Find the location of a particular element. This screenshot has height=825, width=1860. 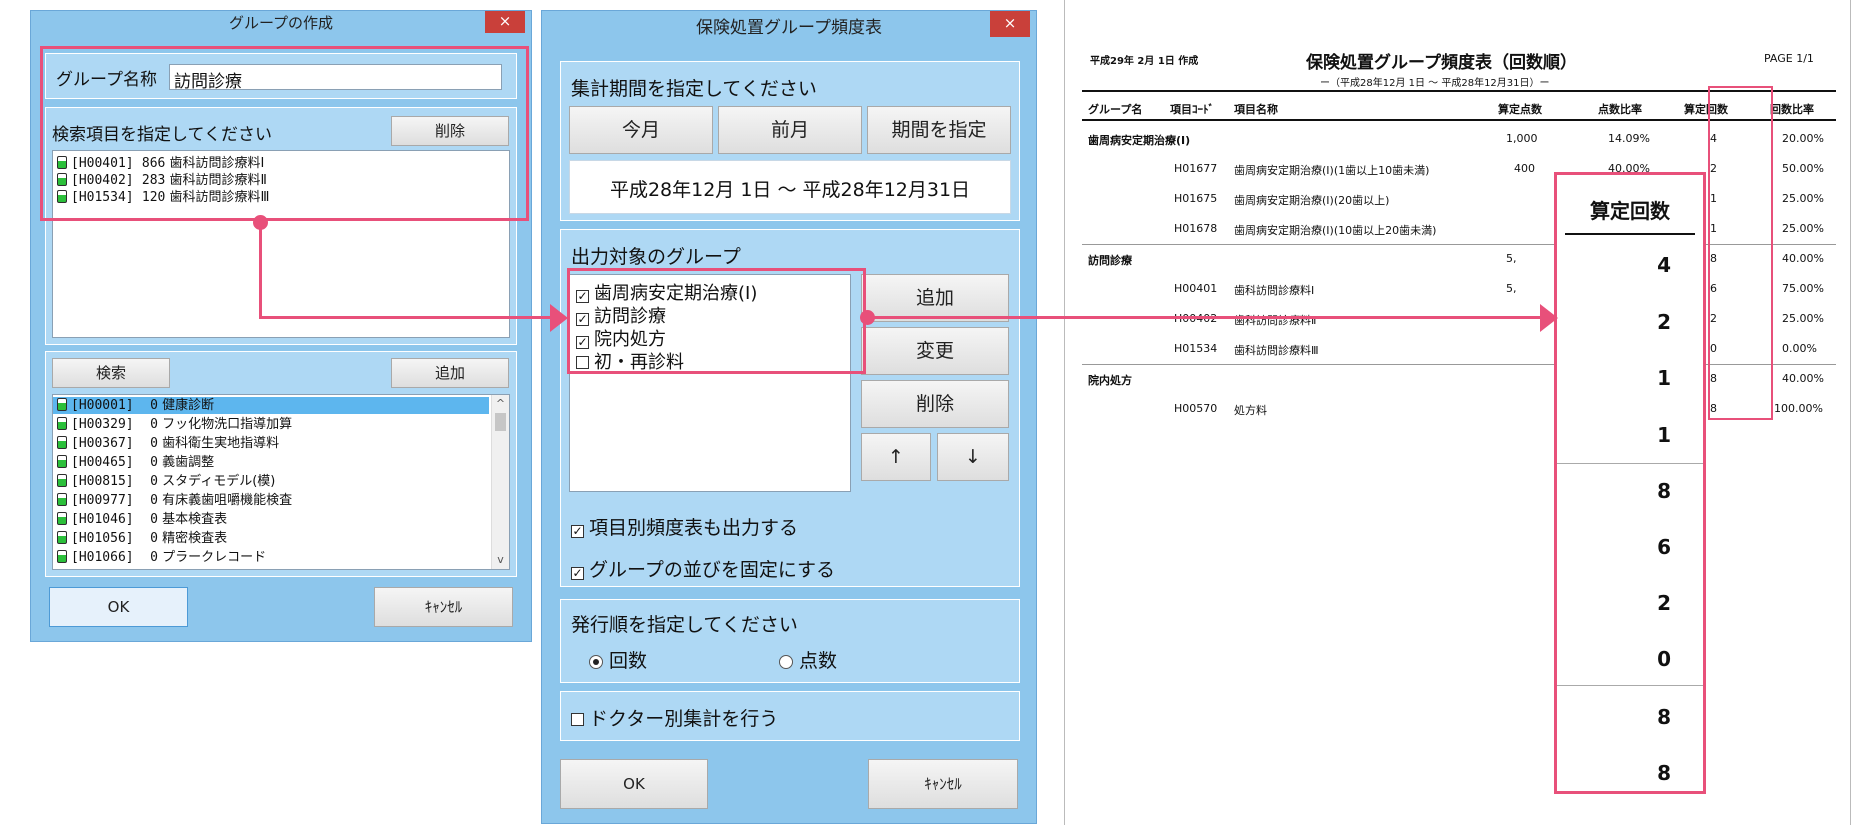

order-panel: 発行順を指定してください 回数 点数 is located at coordinates (790, 641).